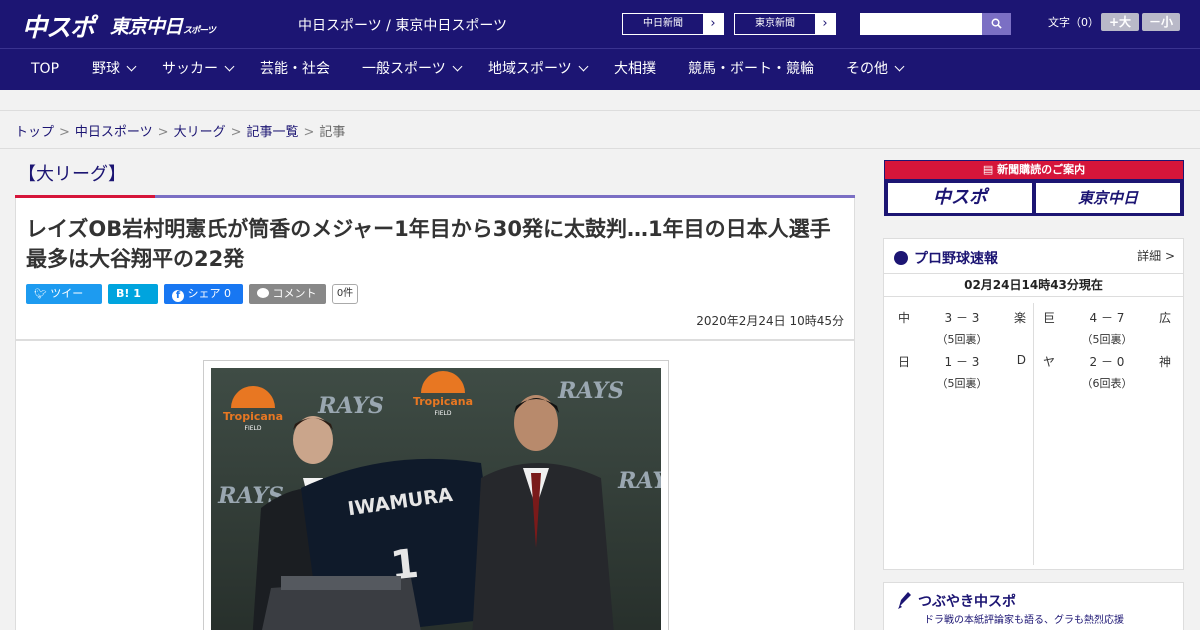  I want to click on game-score: 中 3 － 3 楽 （5回裏）, so click(962, 325).